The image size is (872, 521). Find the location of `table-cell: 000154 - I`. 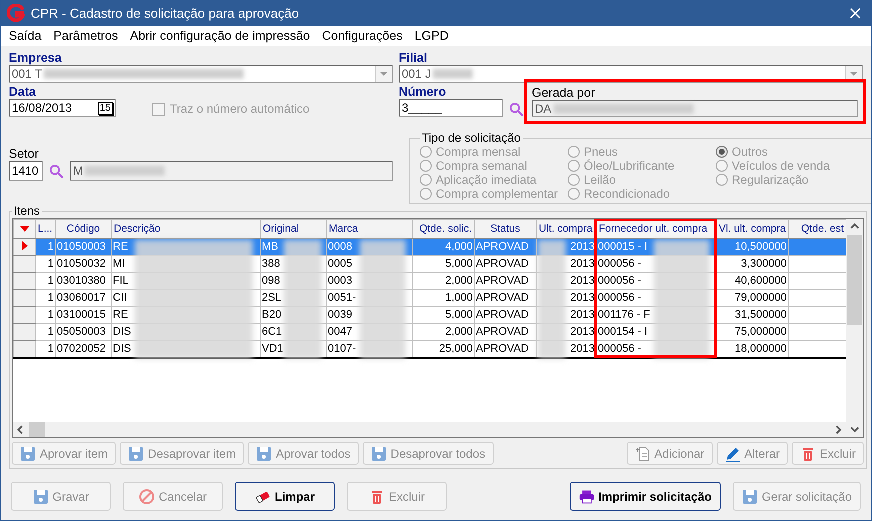

table-cell: 000154 - I is located at coordinates (623, 332).